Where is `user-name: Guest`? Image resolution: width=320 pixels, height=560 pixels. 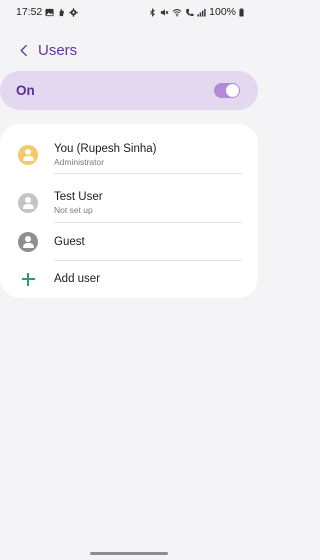 user-name: Guest is located at coordinates (69, 242).